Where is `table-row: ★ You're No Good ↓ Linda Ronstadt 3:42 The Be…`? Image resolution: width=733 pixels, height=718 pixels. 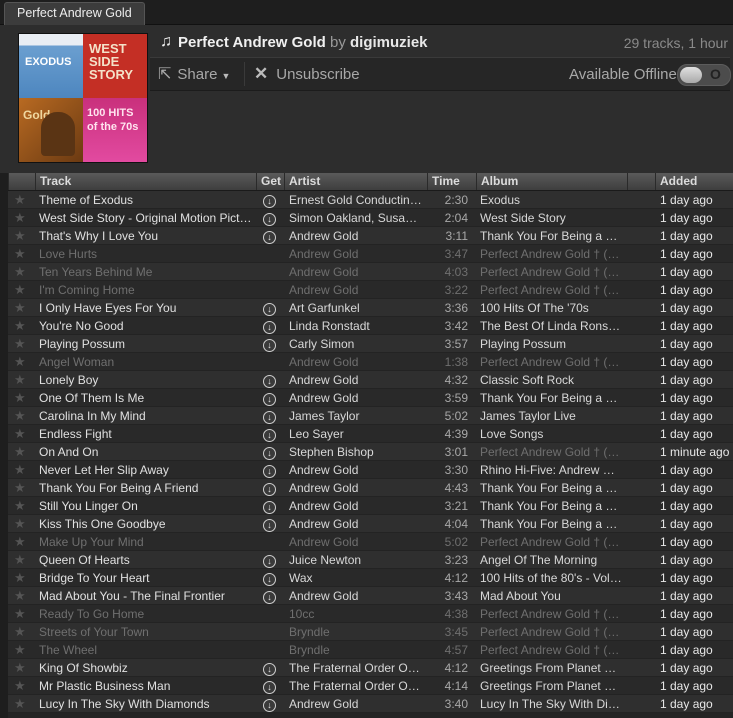 table-row: ★ You're No Good ↓ Linda Ronstadt 3:42 The Be… is located at coordinates (370, 326).